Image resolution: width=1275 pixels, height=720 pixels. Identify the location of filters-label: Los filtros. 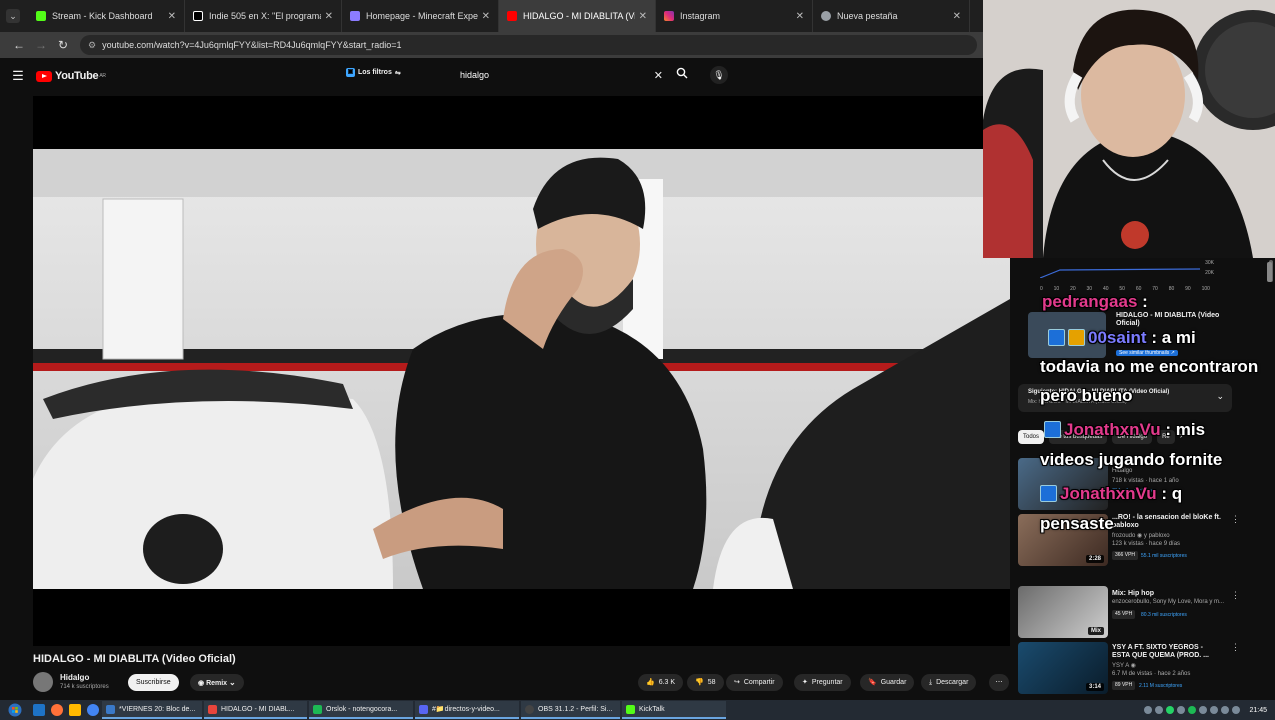
(375, 72).